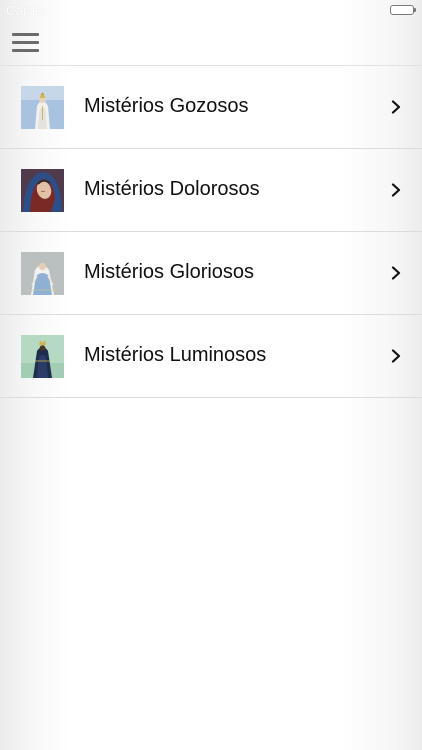 The height and width of the screenshot is (750, 422). I want to click on carrier-label: Carrier, so click(27, 10).